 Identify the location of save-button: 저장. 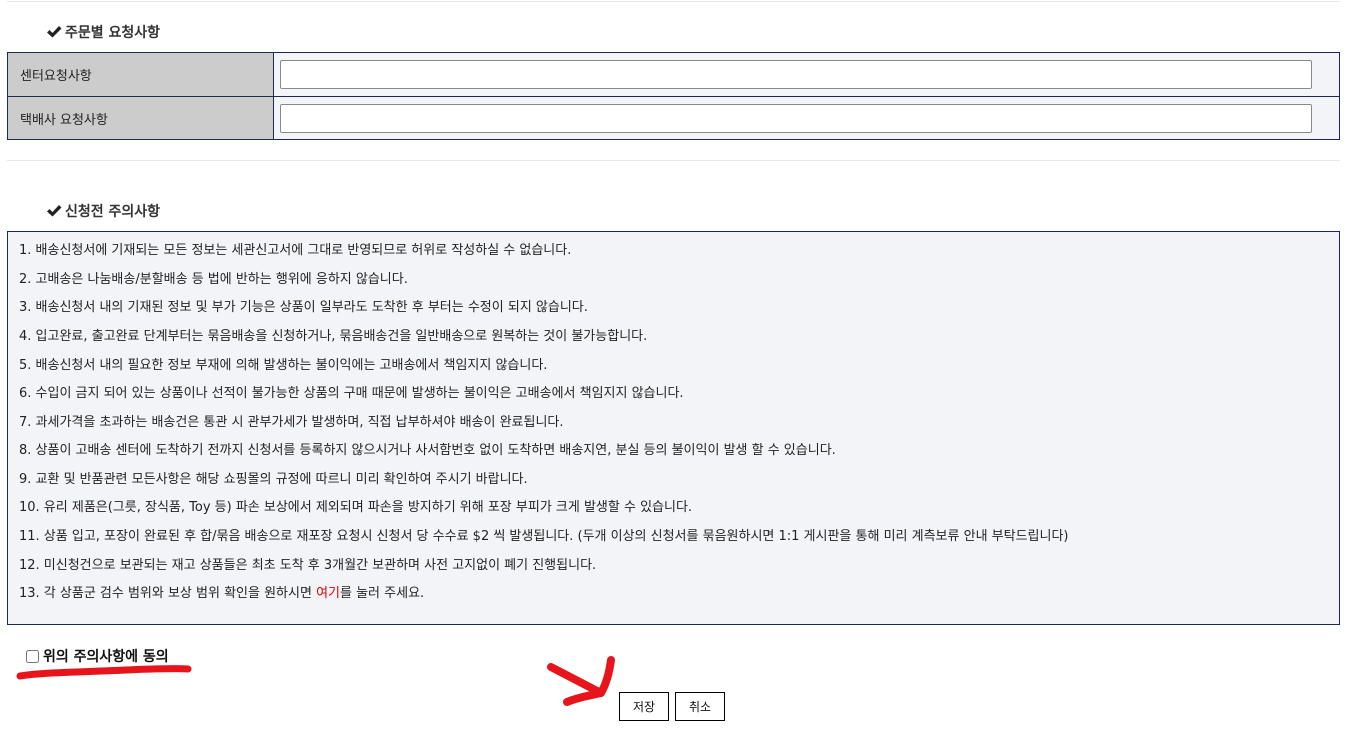
(644, 706).